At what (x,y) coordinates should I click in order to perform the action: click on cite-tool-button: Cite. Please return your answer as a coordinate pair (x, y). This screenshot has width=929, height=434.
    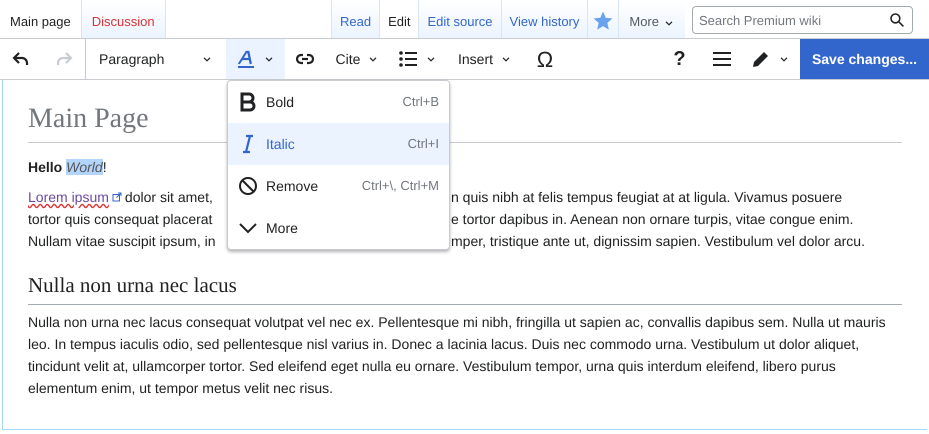
    Looking at the image, I should click on (357, 59).